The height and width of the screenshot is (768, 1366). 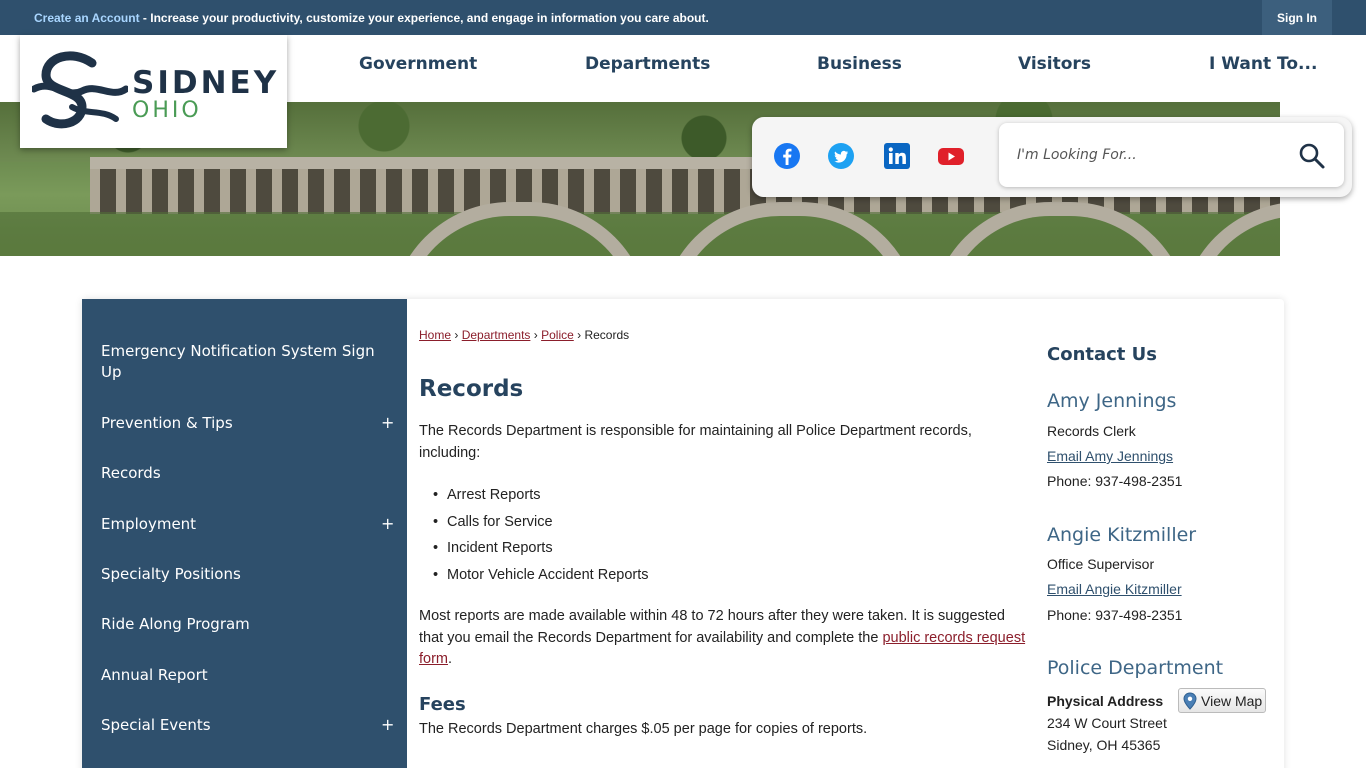 I want to click on department-name: Police Department, so click(x=1135, y=668).